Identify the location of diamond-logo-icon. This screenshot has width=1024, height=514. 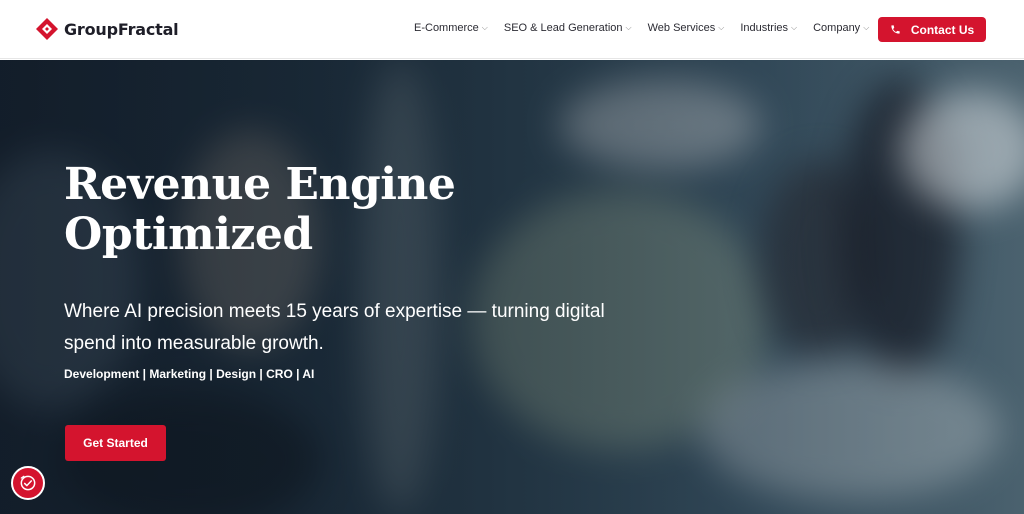
(47, 29).